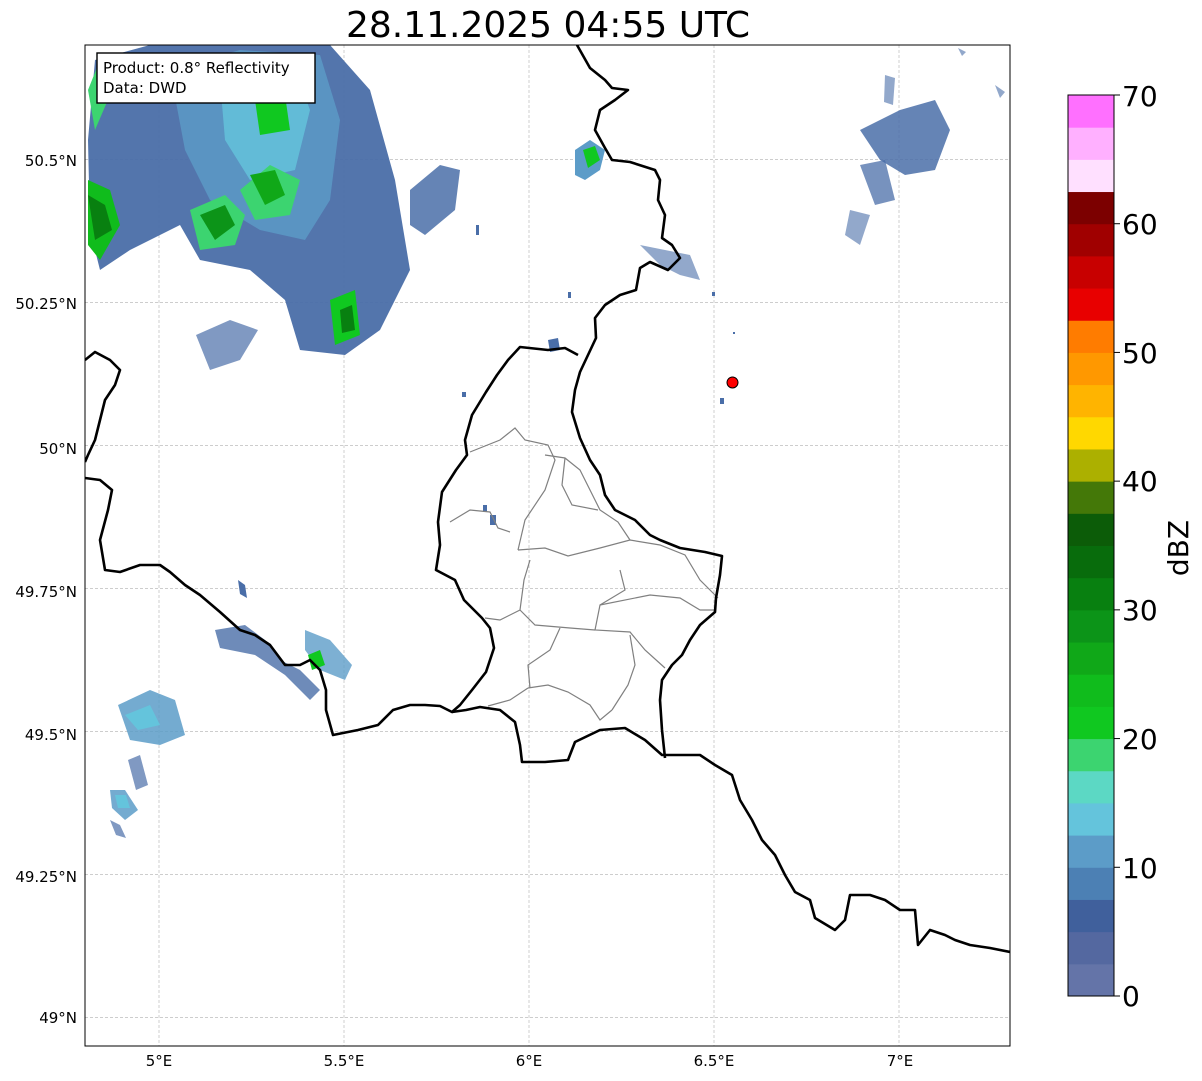 Image resolution: width=1202 pixels, height=1081 pixels. Describe the element at coordinates (1140, 546) in the screenshot. I see `colorbar-tick-labels: 0 10 20 30 40 50 60 70` at that location.